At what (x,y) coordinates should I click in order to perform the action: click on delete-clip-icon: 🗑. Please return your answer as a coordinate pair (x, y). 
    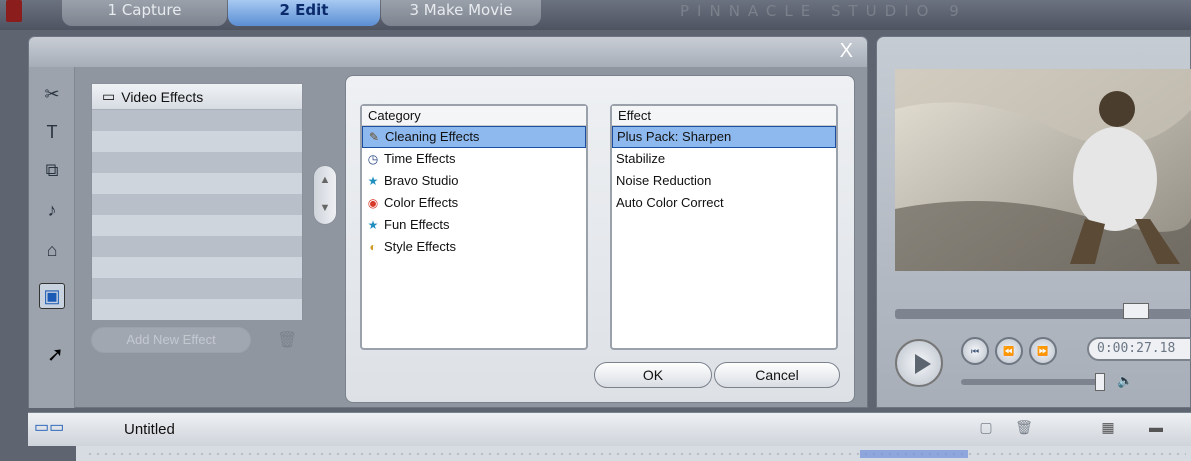
    Looking at the image, I should click on (1024, 429).